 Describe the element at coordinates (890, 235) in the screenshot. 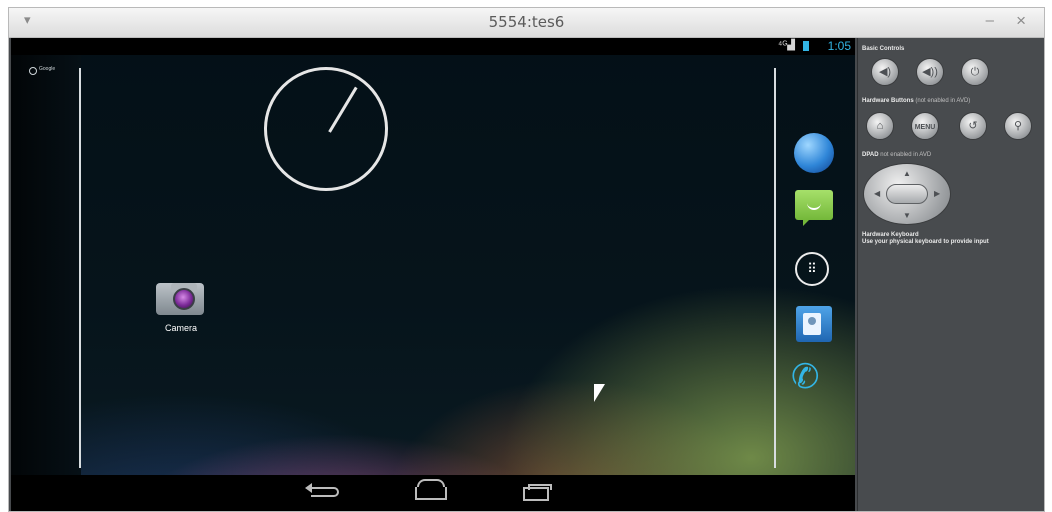

I see `hardware-keyboard-title: Hardware Keyboard` at that location.